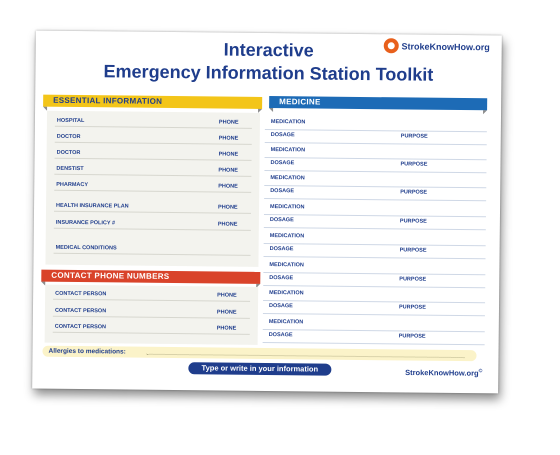 The image size is (560, 455). Describe the element at coordinates (70, 121) in the screenshot. I see `essential-row-label: HOSPITAL` at that location.